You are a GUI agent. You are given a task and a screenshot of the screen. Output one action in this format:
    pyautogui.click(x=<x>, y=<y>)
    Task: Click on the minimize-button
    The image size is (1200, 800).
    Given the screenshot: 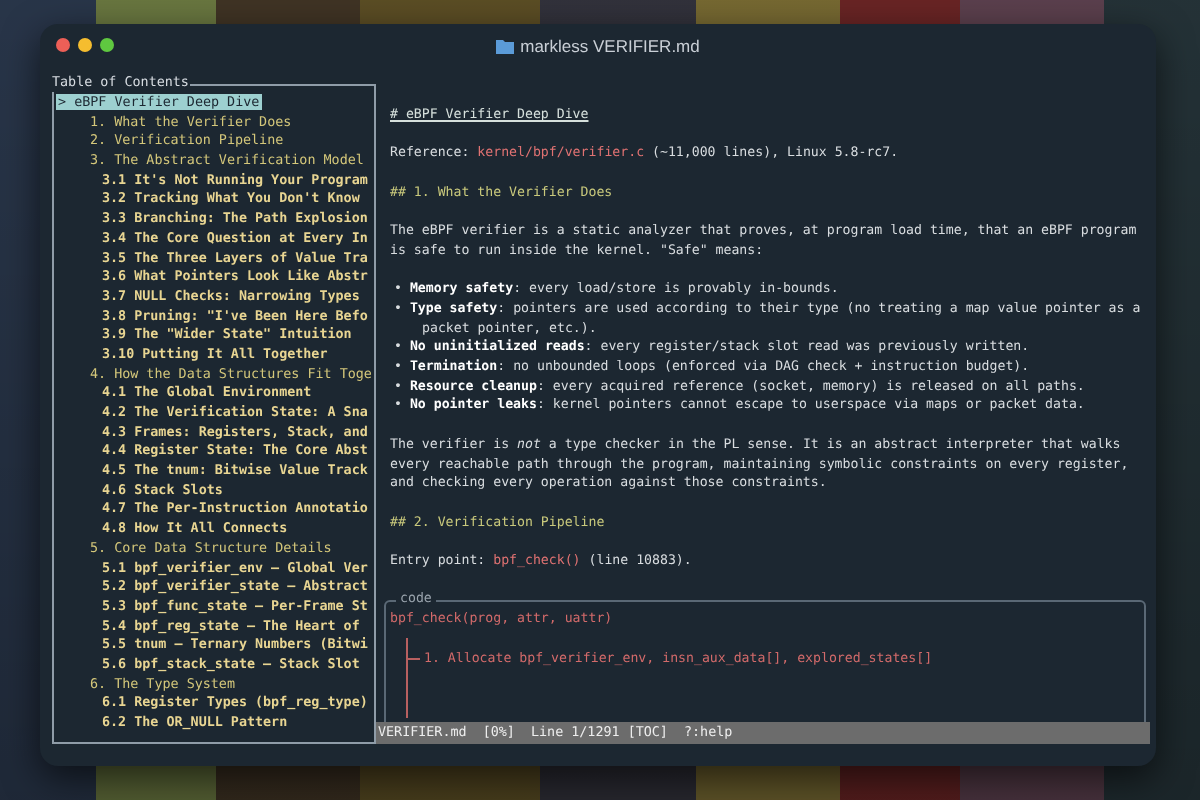 What is the action you would take?
    pyautogui.click(x=85, y=45)
    